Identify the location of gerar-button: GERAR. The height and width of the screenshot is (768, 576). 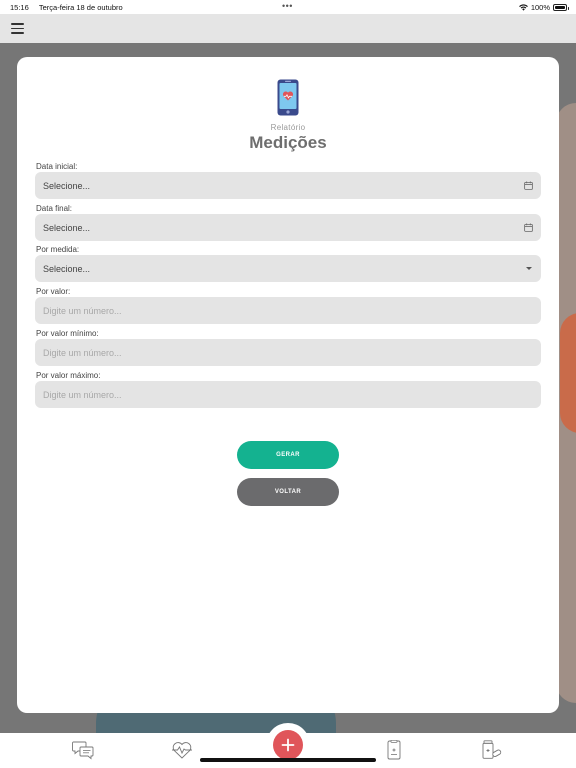
(288, 455).